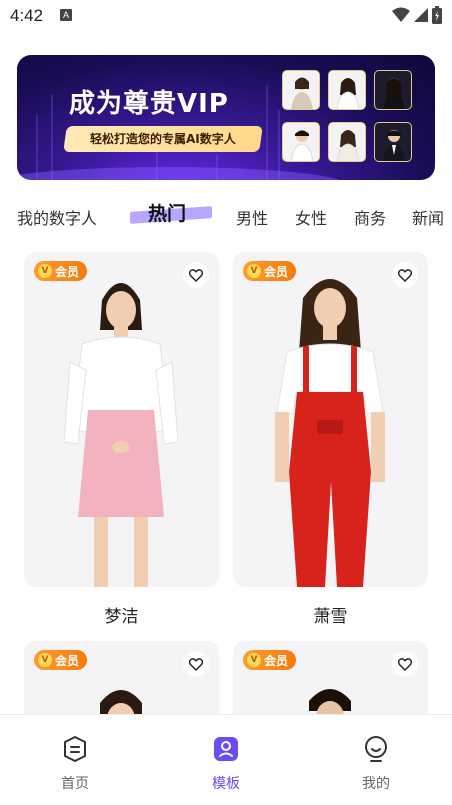  I want to click on nav-template: 模板, so click(226, 764).